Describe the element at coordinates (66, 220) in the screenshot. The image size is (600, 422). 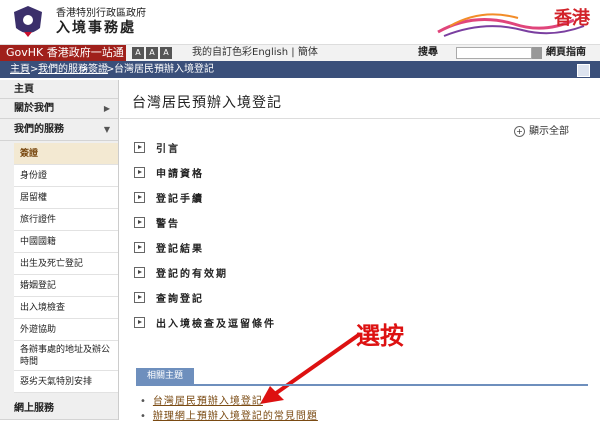
I see `sidebar-sub-travel-documents: 旅行證件` at that location.